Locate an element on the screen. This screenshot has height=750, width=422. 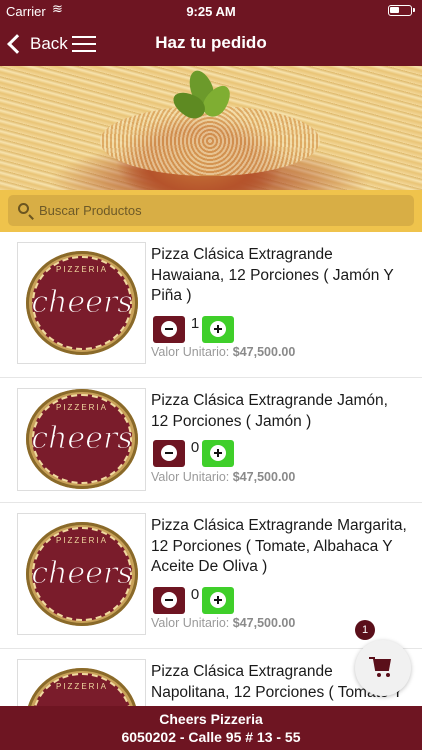
battery-icon is located at coordinates (401, 10).